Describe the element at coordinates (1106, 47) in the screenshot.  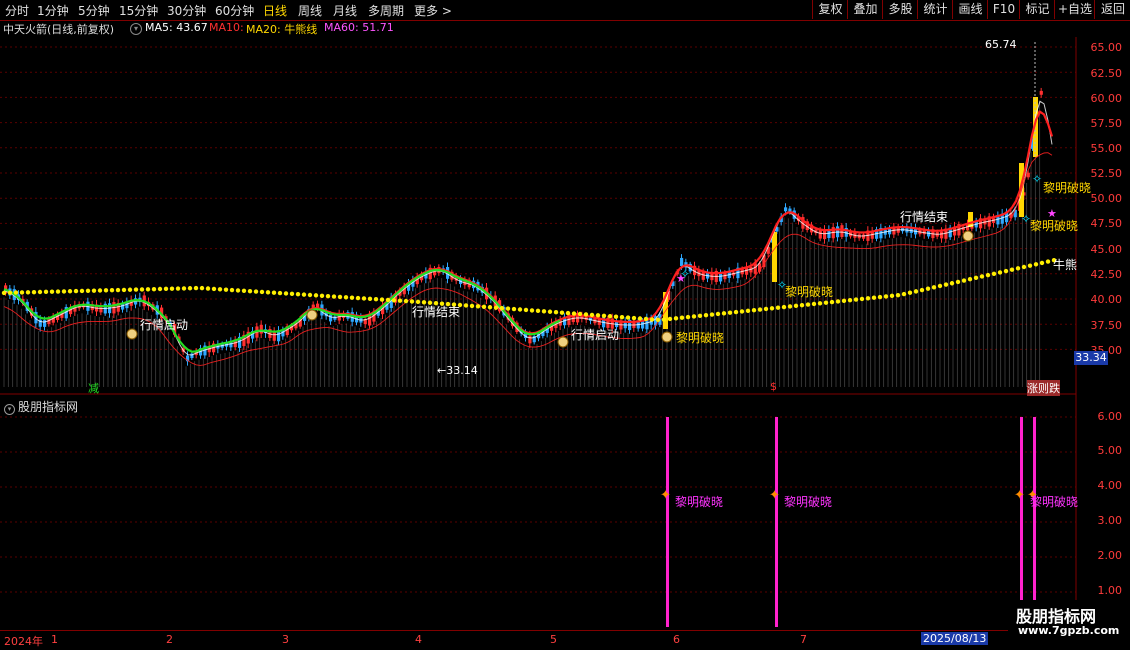
I see `price-label: 65.00` at that location.